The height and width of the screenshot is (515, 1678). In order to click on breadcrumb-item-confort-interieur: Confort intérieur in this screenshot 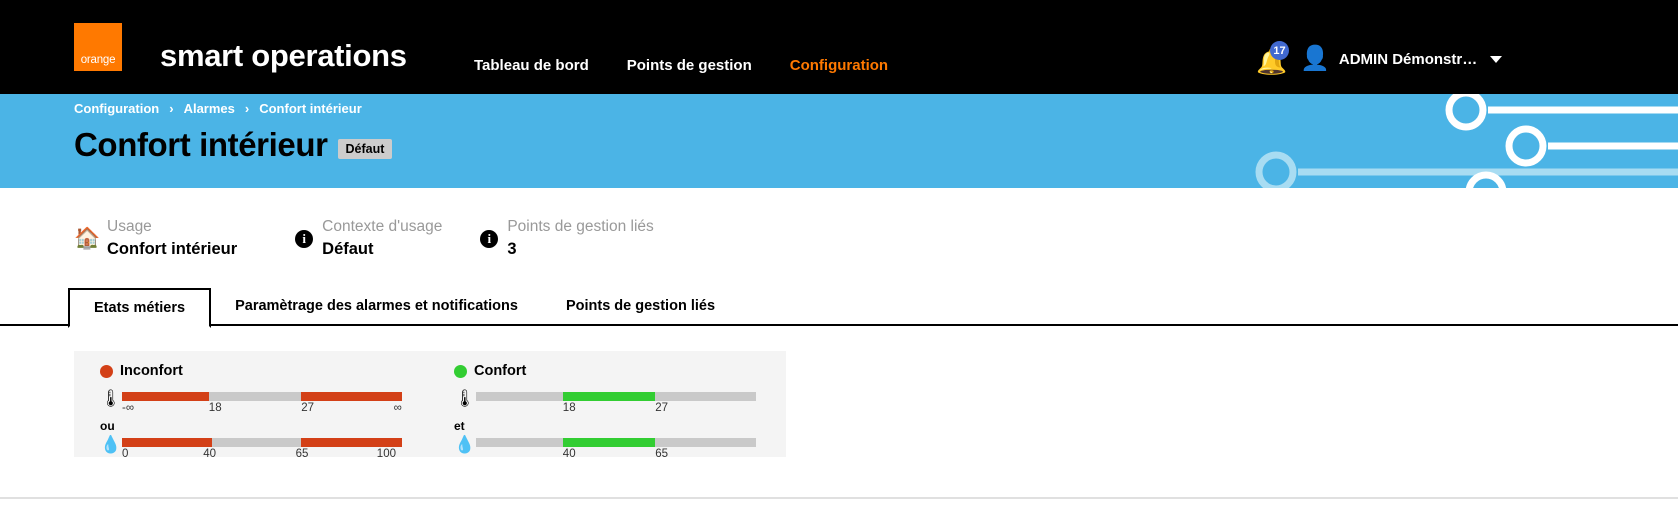, I will do `click(310, 108)`.